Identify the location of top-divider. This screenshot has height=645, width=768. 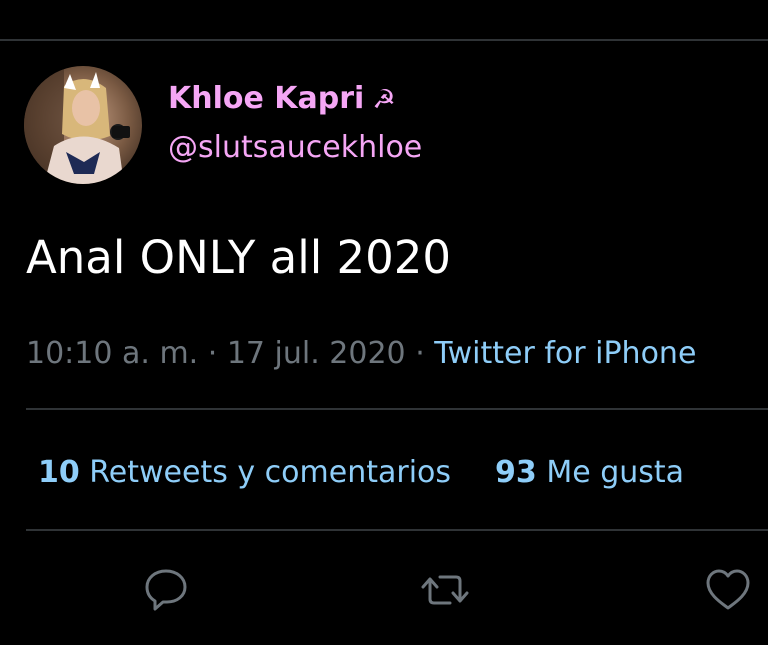
(384, 40).